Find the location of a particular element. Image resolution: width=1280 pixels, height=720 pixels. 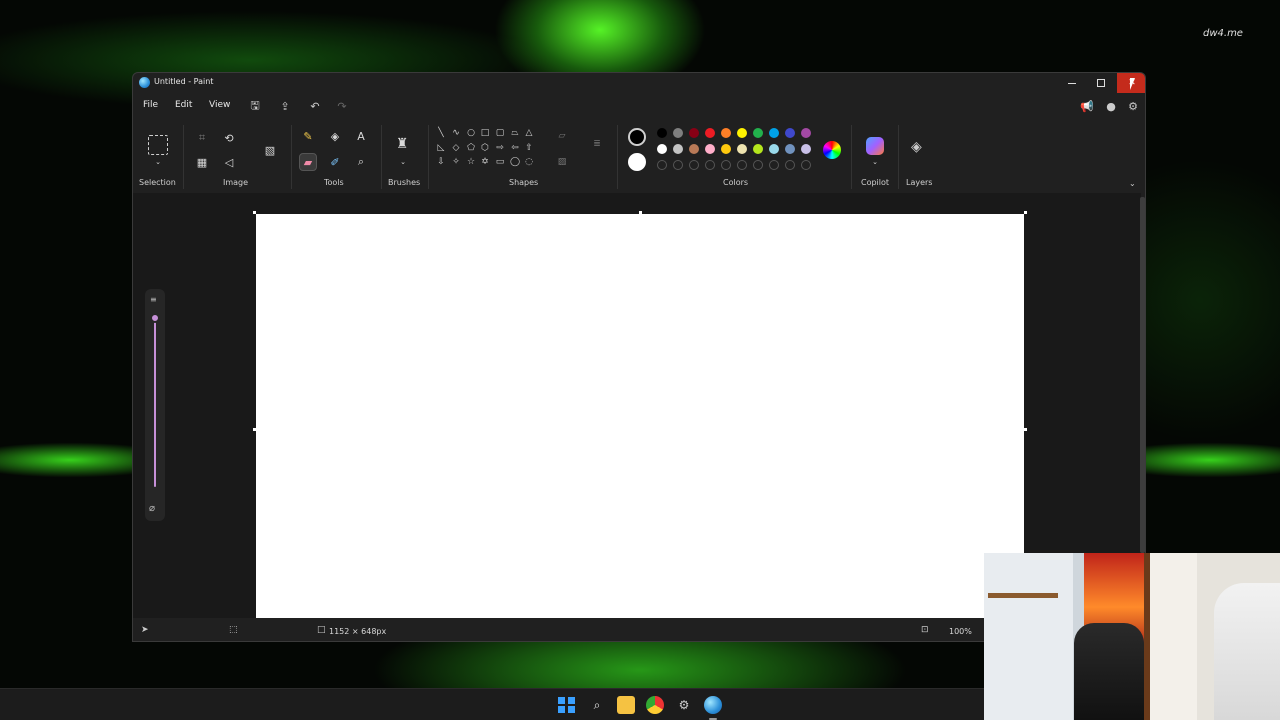

title-bar: Untitled - Paint ✕ is located at coordinates (639, 83).